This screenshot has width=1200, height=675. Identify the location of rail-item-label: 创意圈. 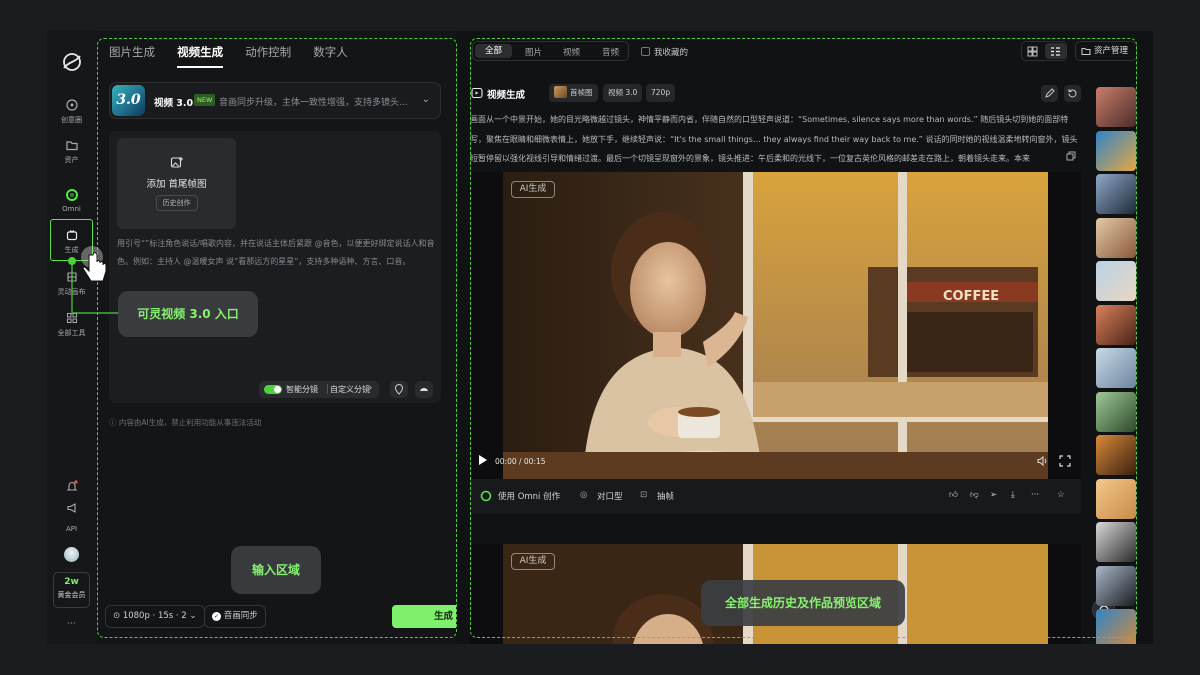
(71, 120).